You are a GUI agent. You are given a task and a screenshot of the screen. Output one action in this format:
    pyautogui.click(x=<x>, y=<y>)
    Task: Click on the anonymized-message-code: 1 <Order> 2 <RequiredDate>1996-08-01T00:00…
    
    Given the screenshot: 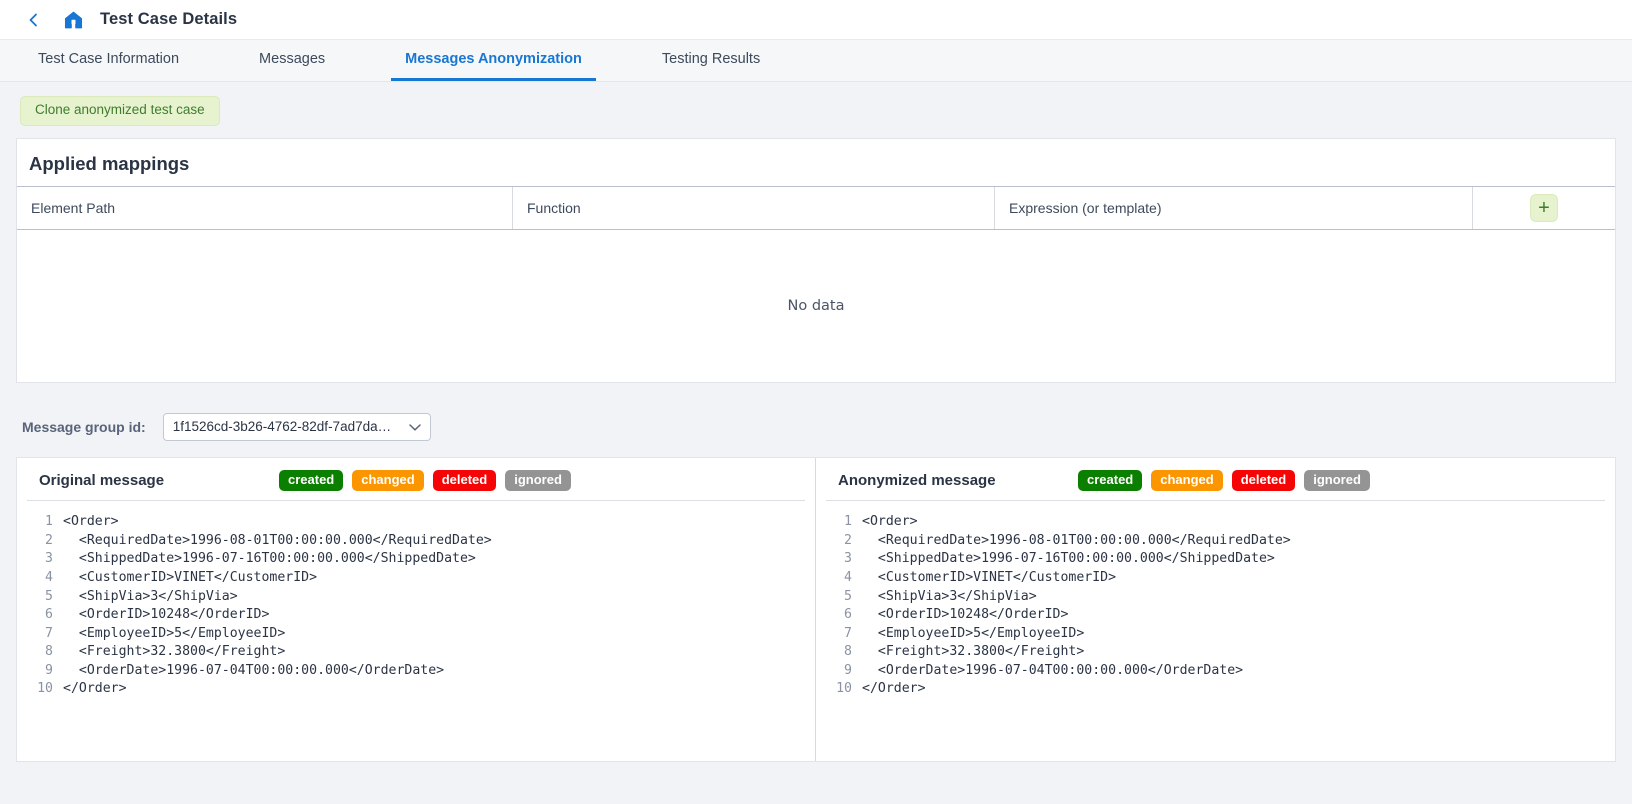 What is the action you would take?
    pyautogui.click(x=1215, y=600)
    